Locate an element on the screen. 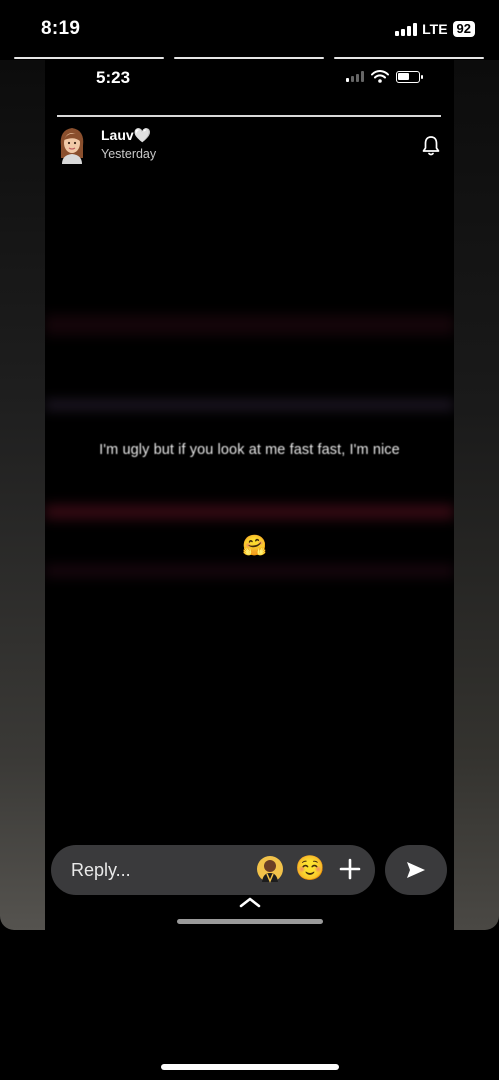 The height and width of the screenshot is (1080, 499). home-indicator is located at coordinates (250, 1067).